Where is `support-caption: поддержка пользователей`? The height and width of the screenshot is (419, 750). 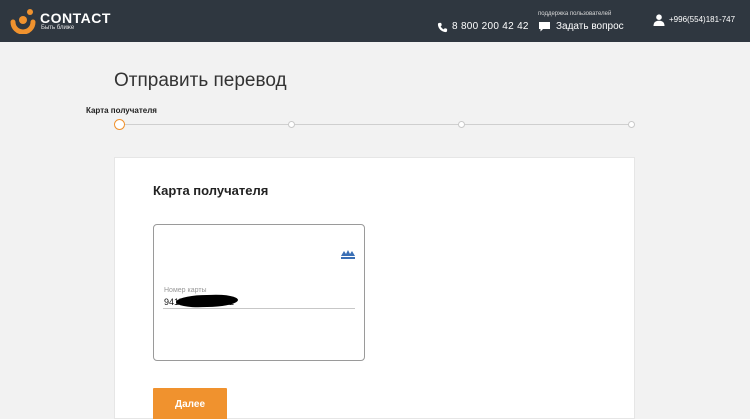 support-caption: поддержка пользователей is located at coordinates (575, 14).